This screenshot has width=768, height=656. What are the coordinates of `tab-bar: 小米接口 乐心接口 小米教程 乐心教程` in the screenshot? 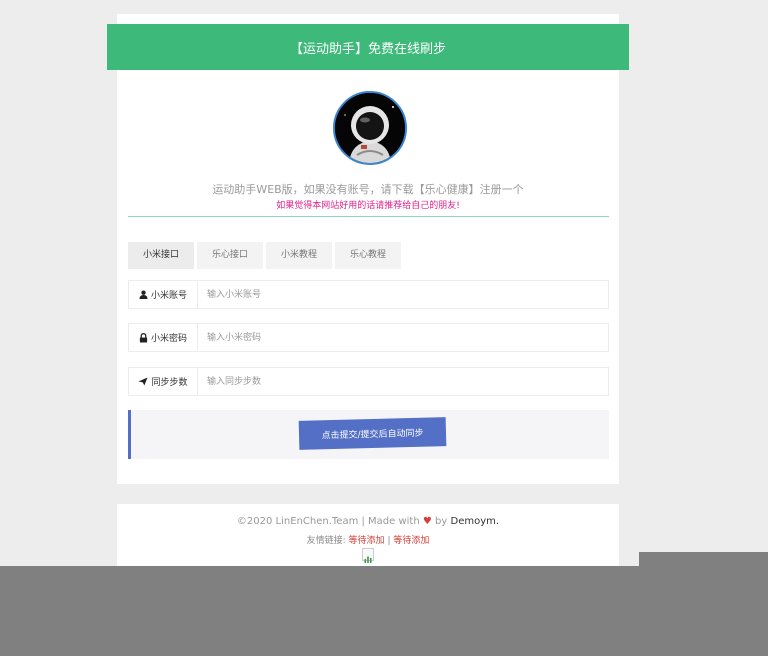 It's located at (266, 255).